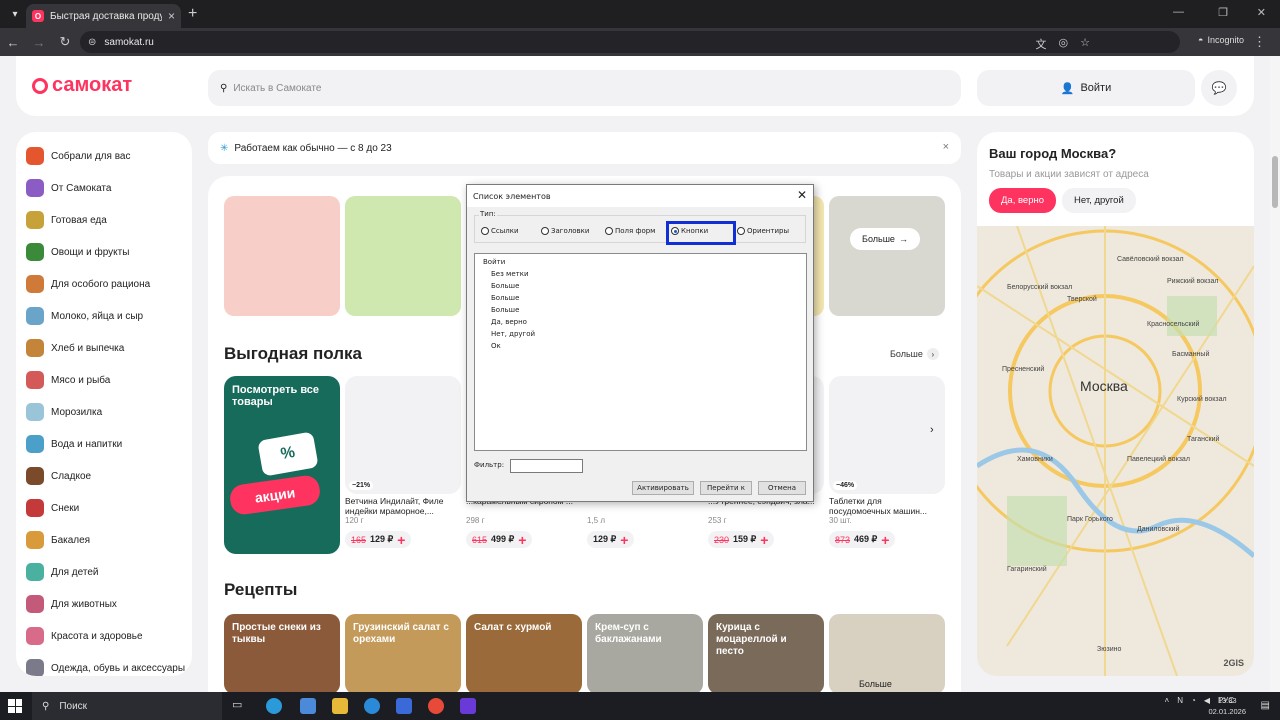  What do you see at coordinates (782, 488) in the screenshot?
I see `cancel-button: Отмена` at bounding box center [782, 488].